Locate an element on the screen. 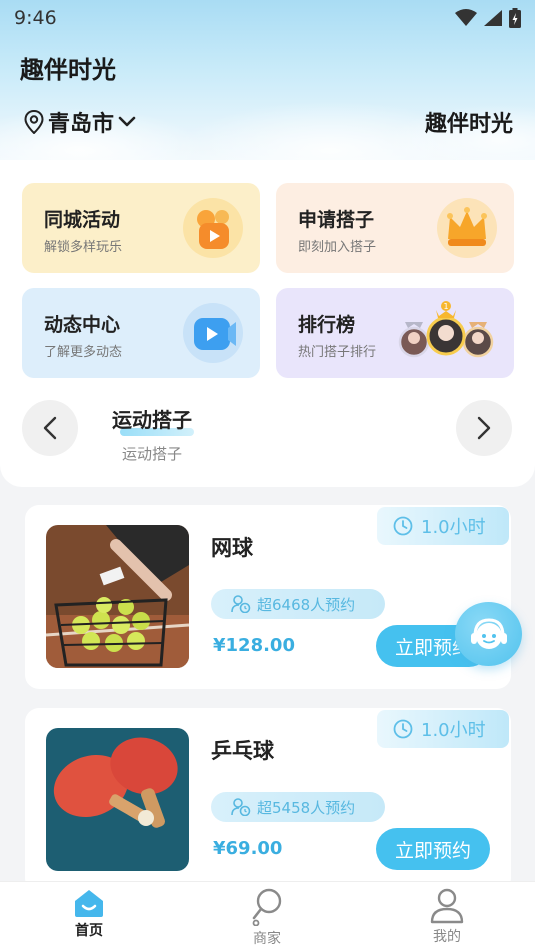 This screenshot has width=535, height=951. tile-apply-partner: 申请搭子 即刻加入搭子 is located at coordinates (395, 228).